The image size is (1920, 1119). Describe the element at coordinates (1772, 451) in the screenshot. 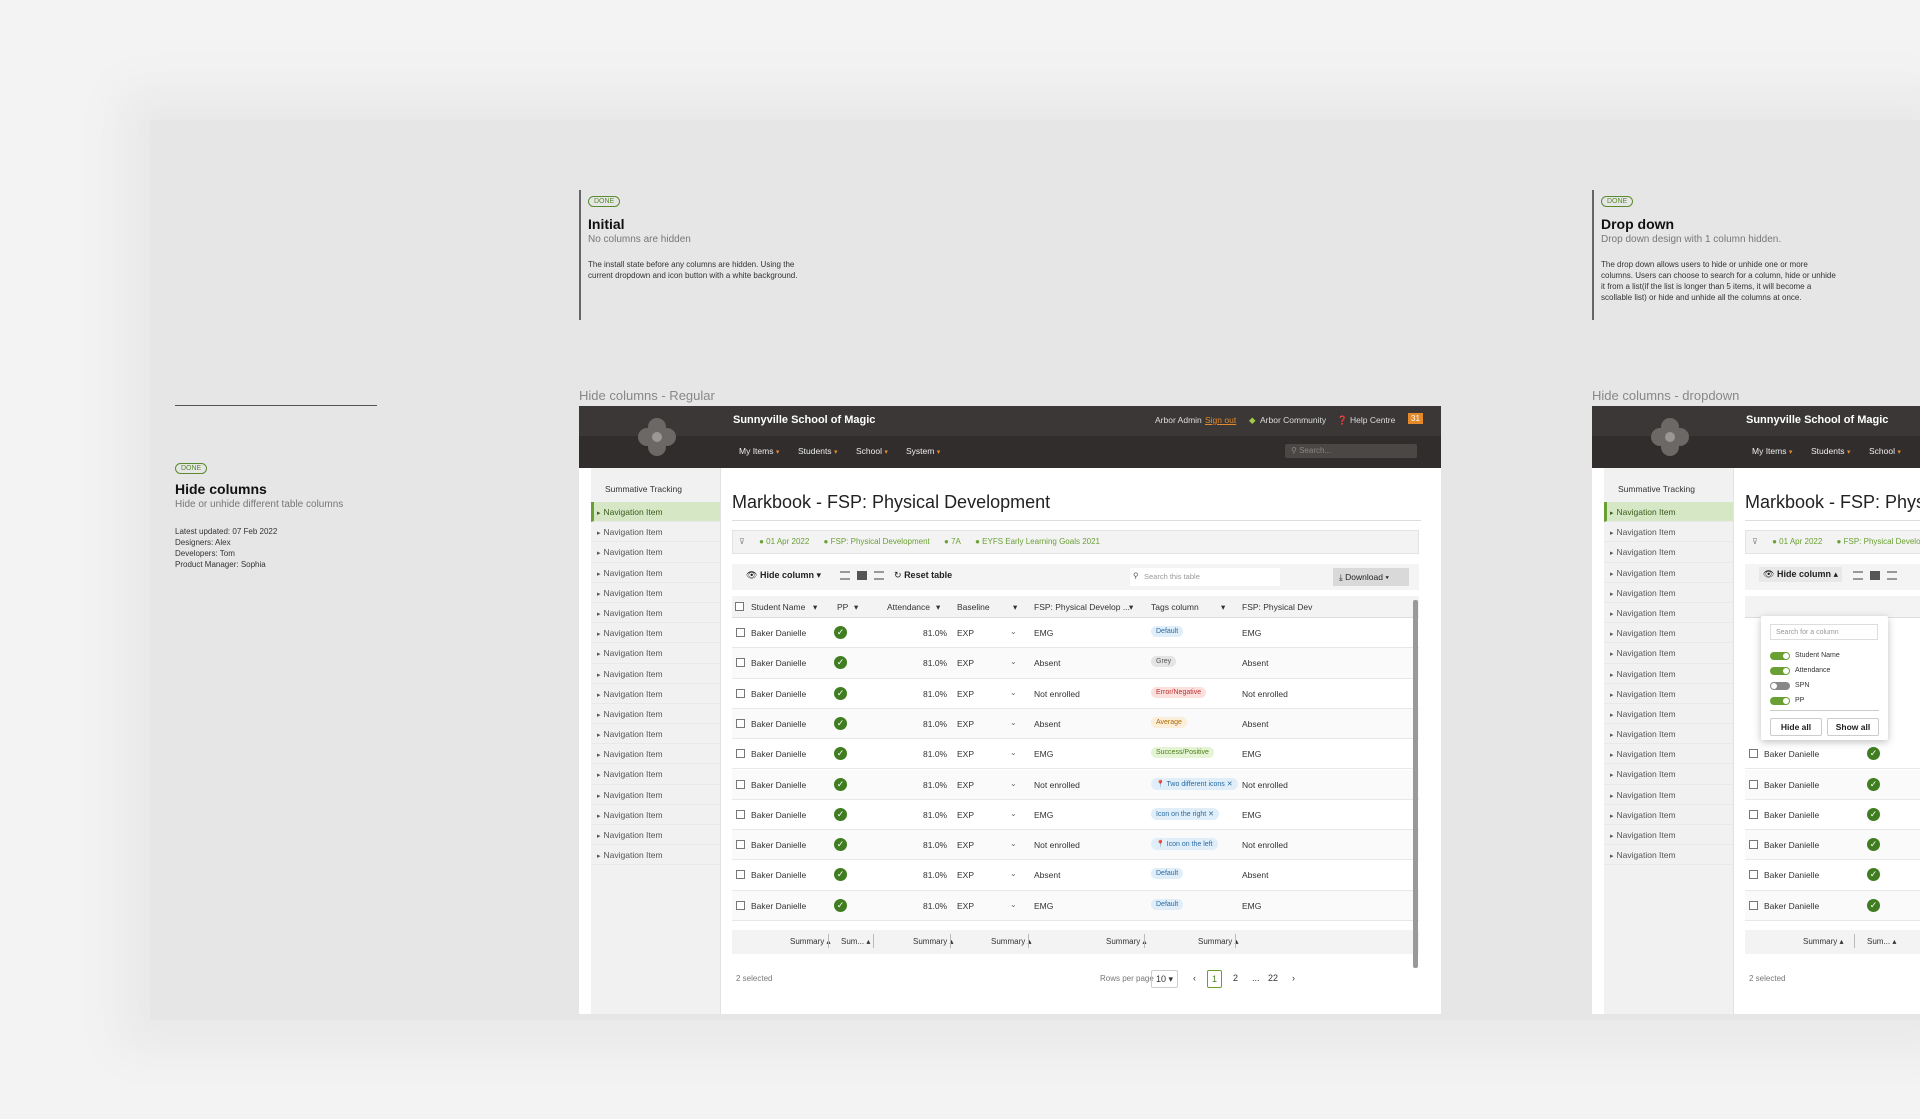

I see `menu-my-items: My Items ▾` at that location.